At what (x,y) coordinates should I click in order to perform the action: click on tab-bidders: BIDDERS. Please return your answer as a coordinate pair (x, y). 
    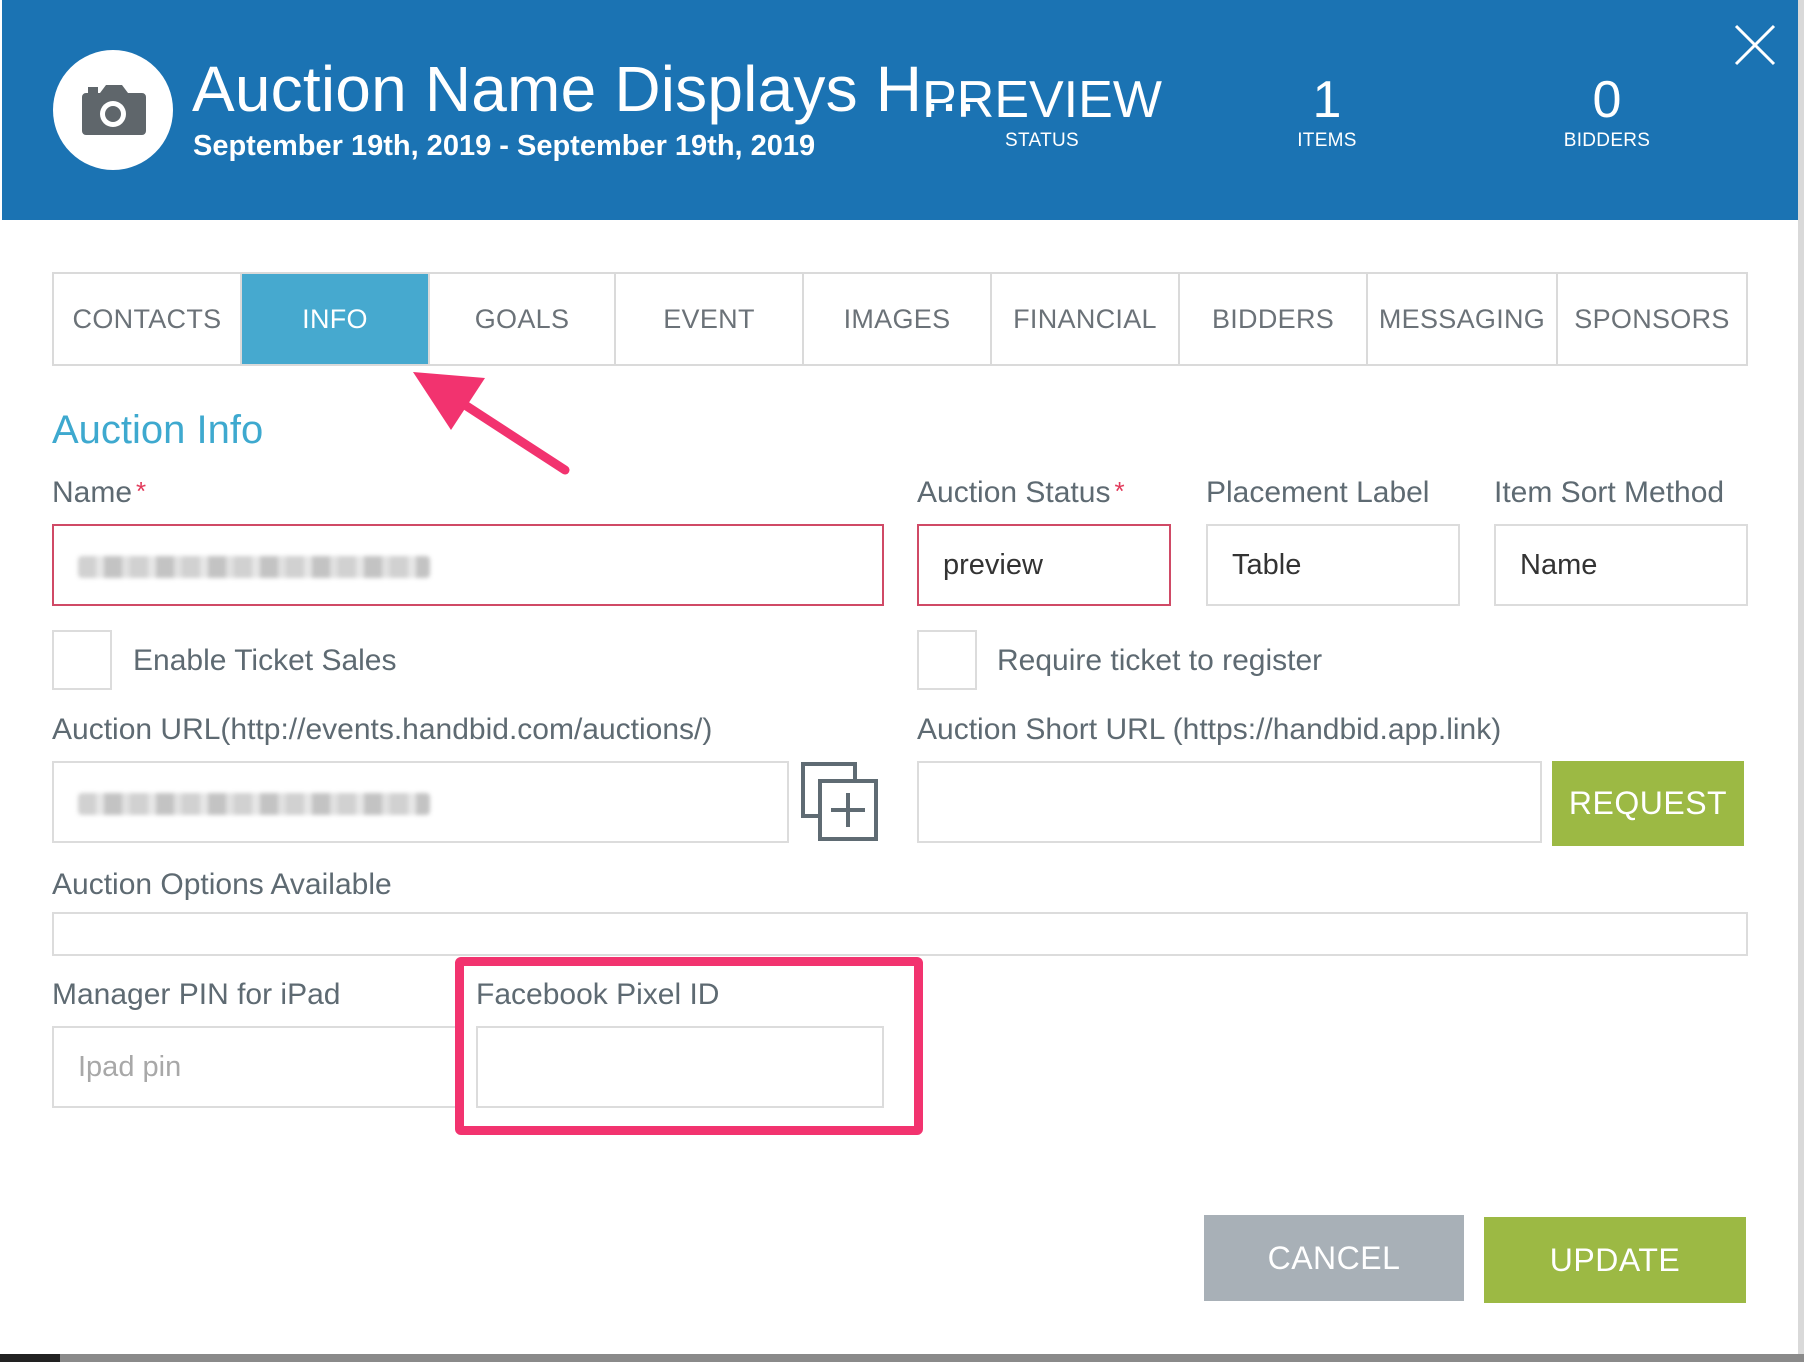
    Looking at the image, I should click on (1274, 319).